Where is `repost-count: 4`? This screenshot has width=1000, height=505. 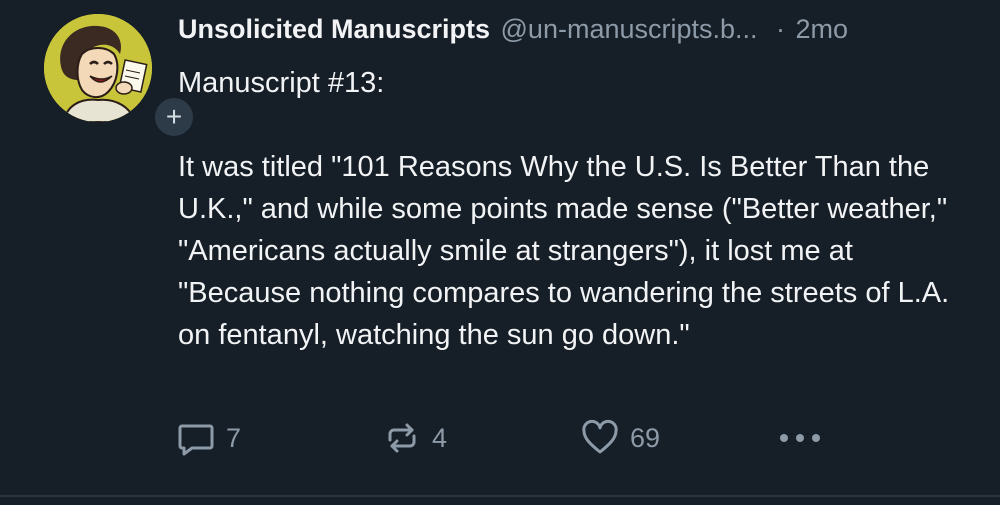
repost-count: 4 is located at coordinates (440, 437).